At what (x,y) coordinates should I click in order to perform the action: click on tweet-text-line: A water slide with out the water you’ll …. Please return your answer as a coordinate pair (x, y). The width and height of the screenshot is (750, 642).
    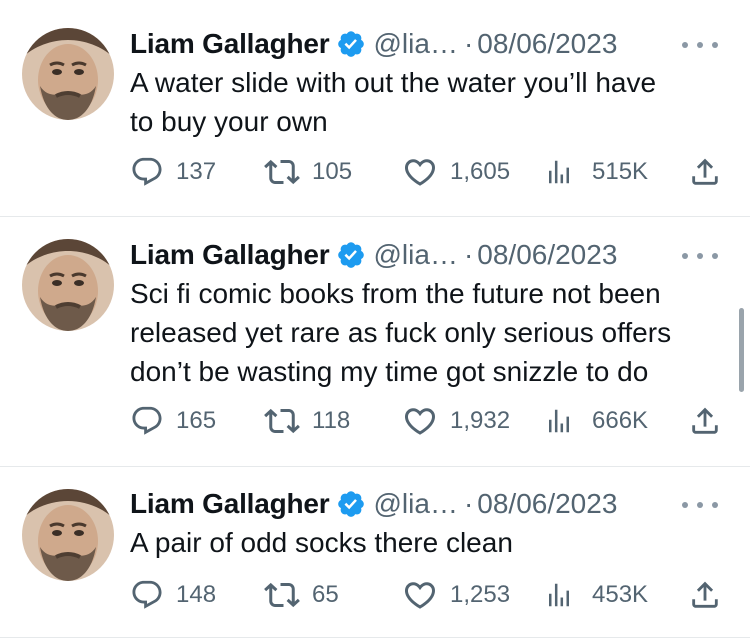
    Looking at the image, I should click on (393, 82).